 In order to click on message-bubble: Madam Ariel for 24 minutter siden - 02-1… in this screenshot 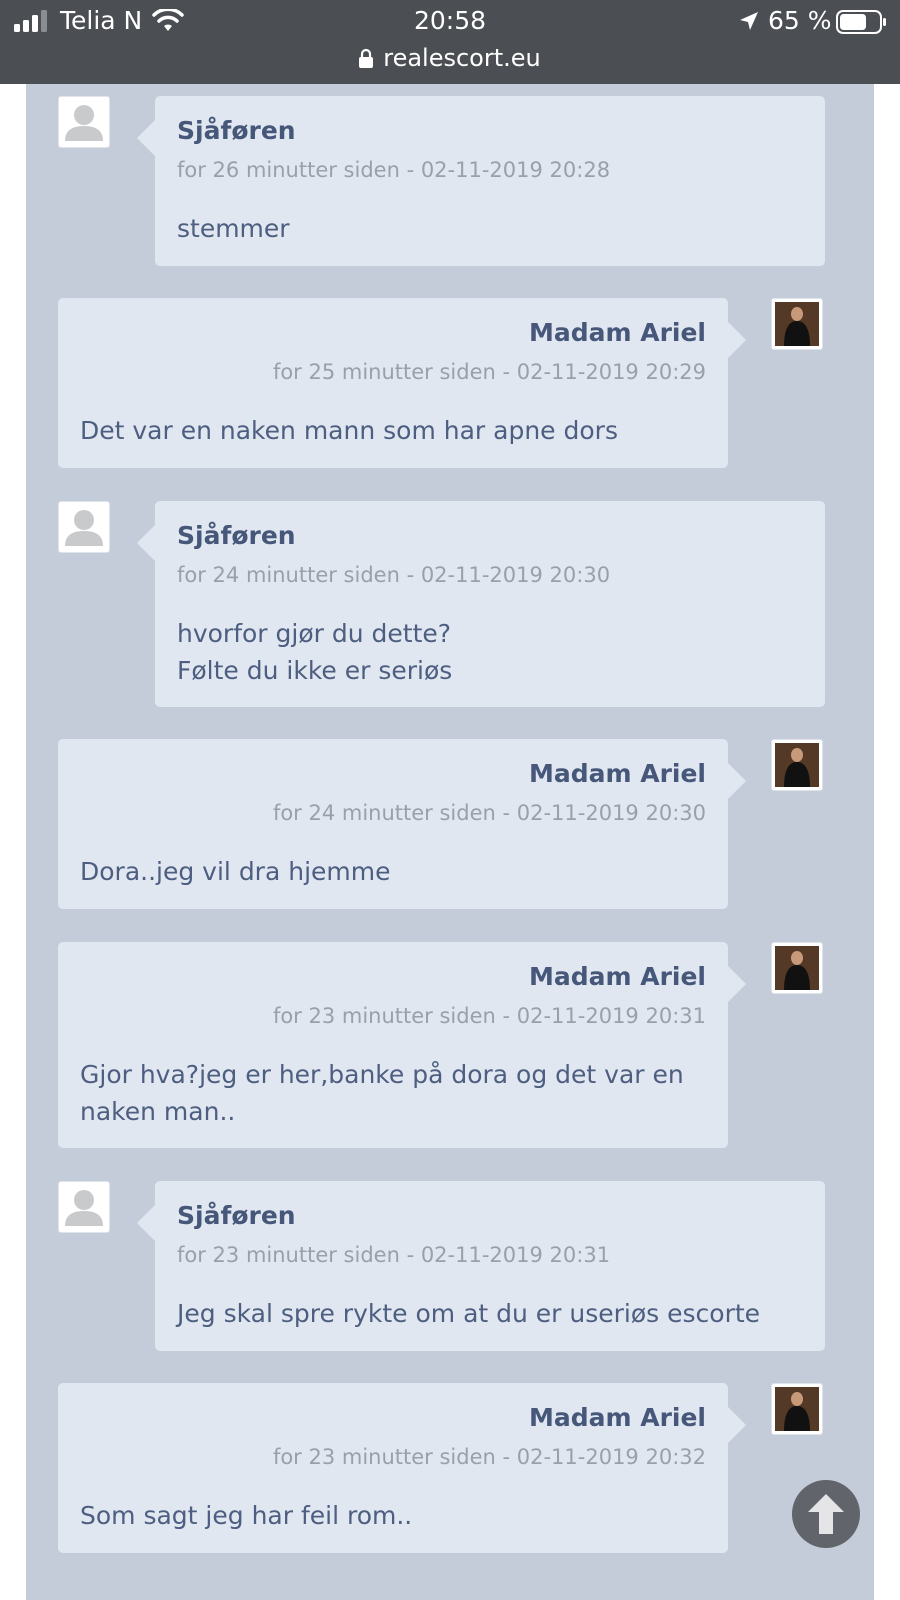, I will do `click(402, 824)`.